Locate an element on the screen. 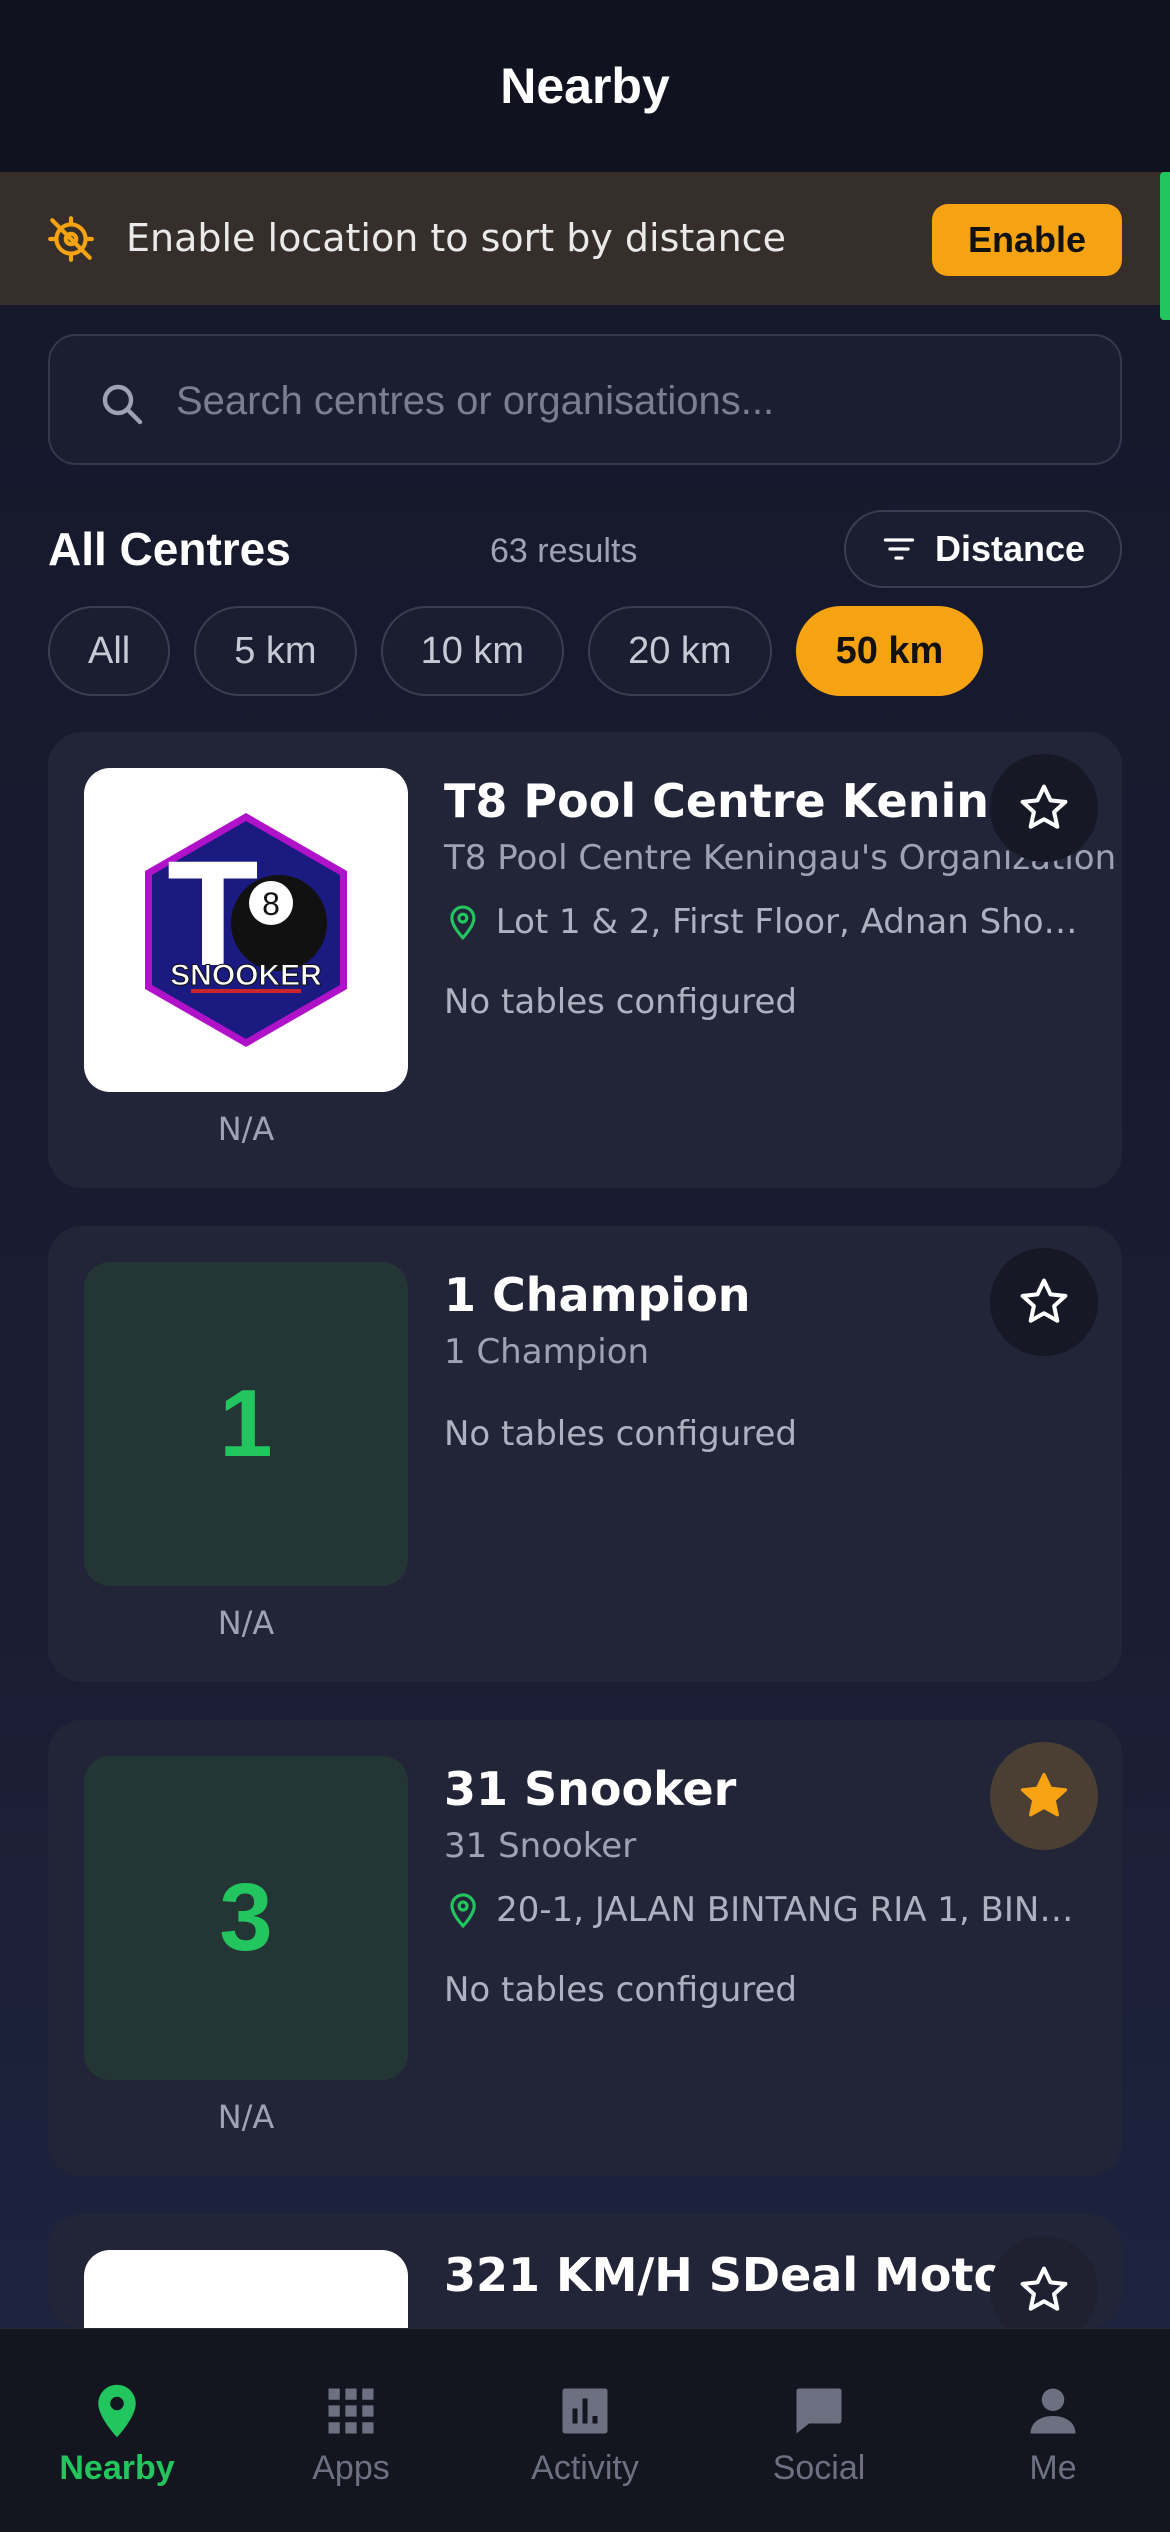 Image resolution: width=1170 pixels, height=2532 pixels. location-off-icon is located at coordinates (71, 239).